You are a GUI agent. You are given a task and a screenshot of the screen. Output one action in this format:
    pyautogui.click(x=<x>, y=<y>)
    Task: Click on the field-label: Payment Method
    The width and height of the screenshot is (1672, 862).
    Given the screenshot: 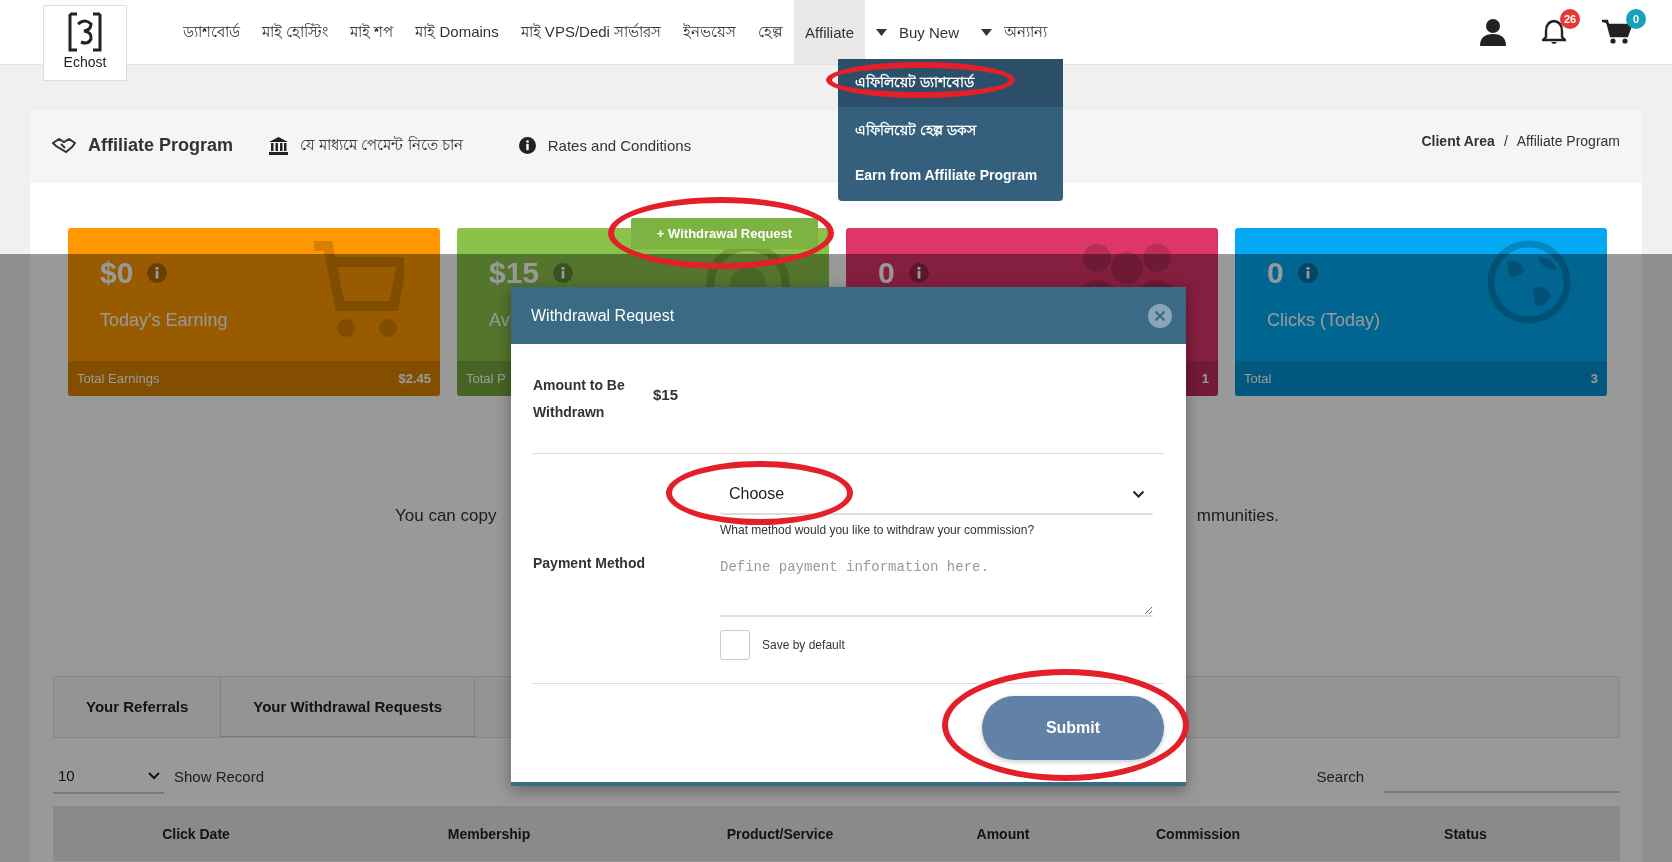 What is the action you would take?
    pyautogui.click(x=589, y=563)
    